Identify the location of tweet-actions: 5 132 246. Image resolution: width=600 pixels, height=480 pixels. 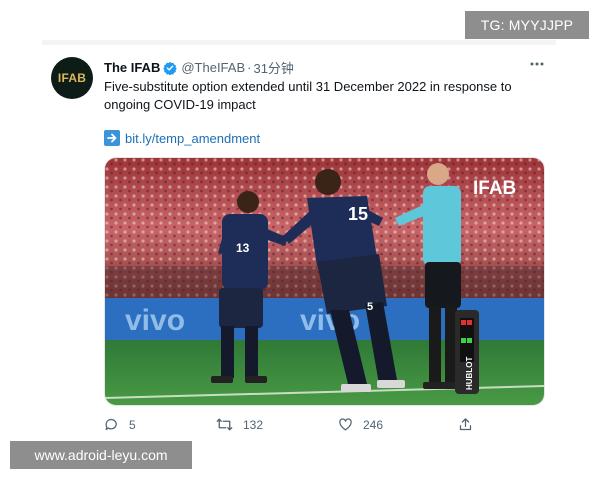
(304, 427).